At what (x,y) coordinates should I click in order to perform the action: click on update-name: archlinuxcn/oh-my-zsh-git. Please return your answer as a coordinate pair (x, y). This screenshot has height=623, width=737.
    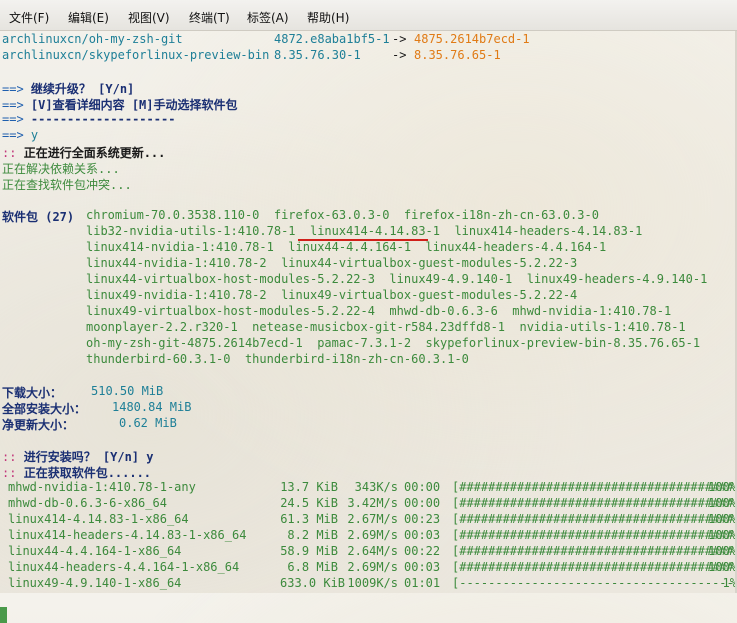
    Looking at the image, I should click on (92, 39).